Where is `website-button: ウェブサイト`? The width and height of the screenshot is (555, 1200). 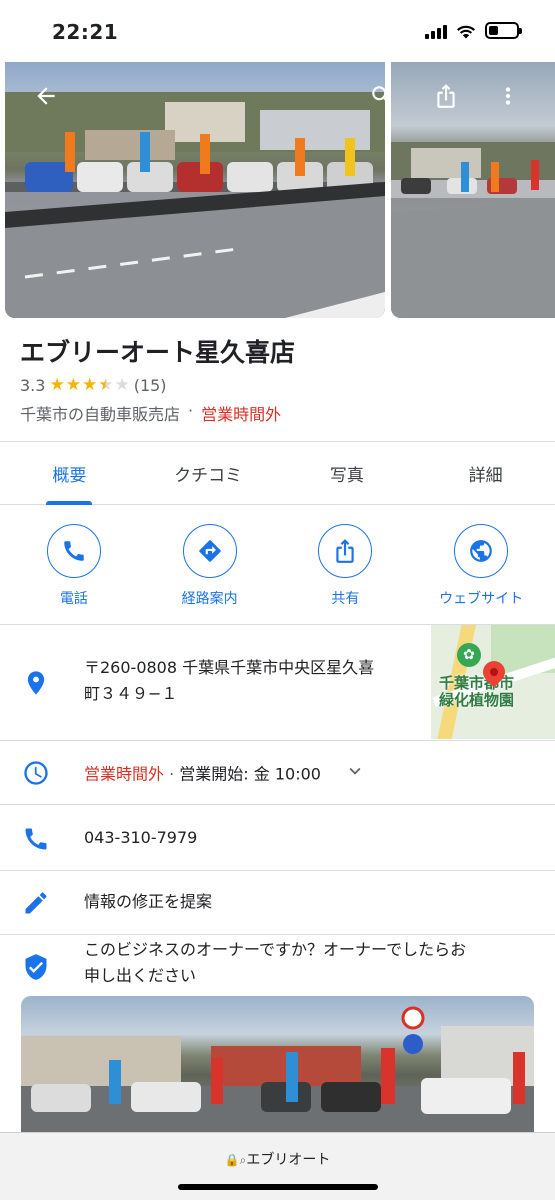
website-button: ウェブサイト is located at coordinates (481, 574).